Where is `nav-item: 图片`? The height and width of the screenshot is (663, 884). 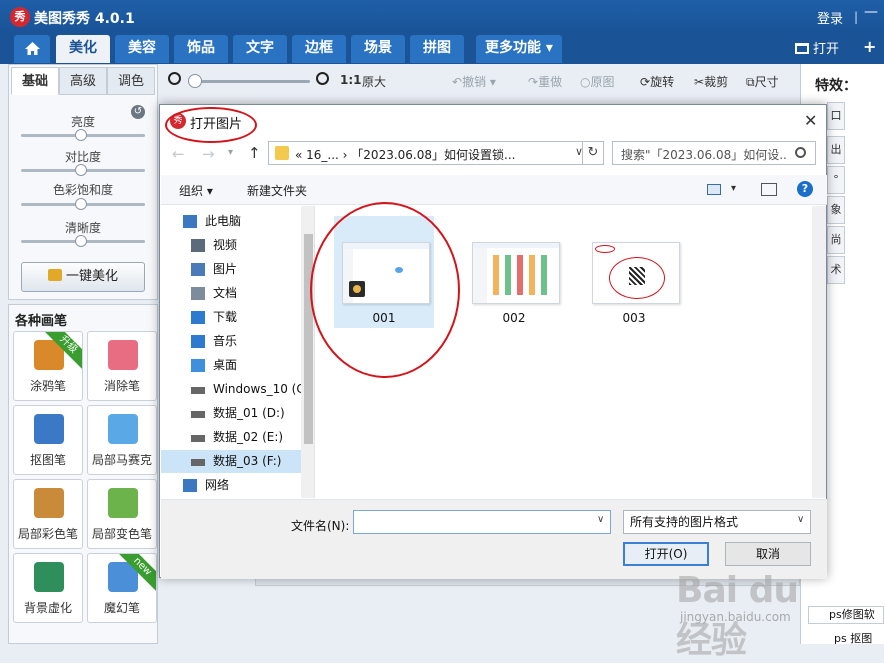 nav-item: 图片 is located at coordinates (231, 269).